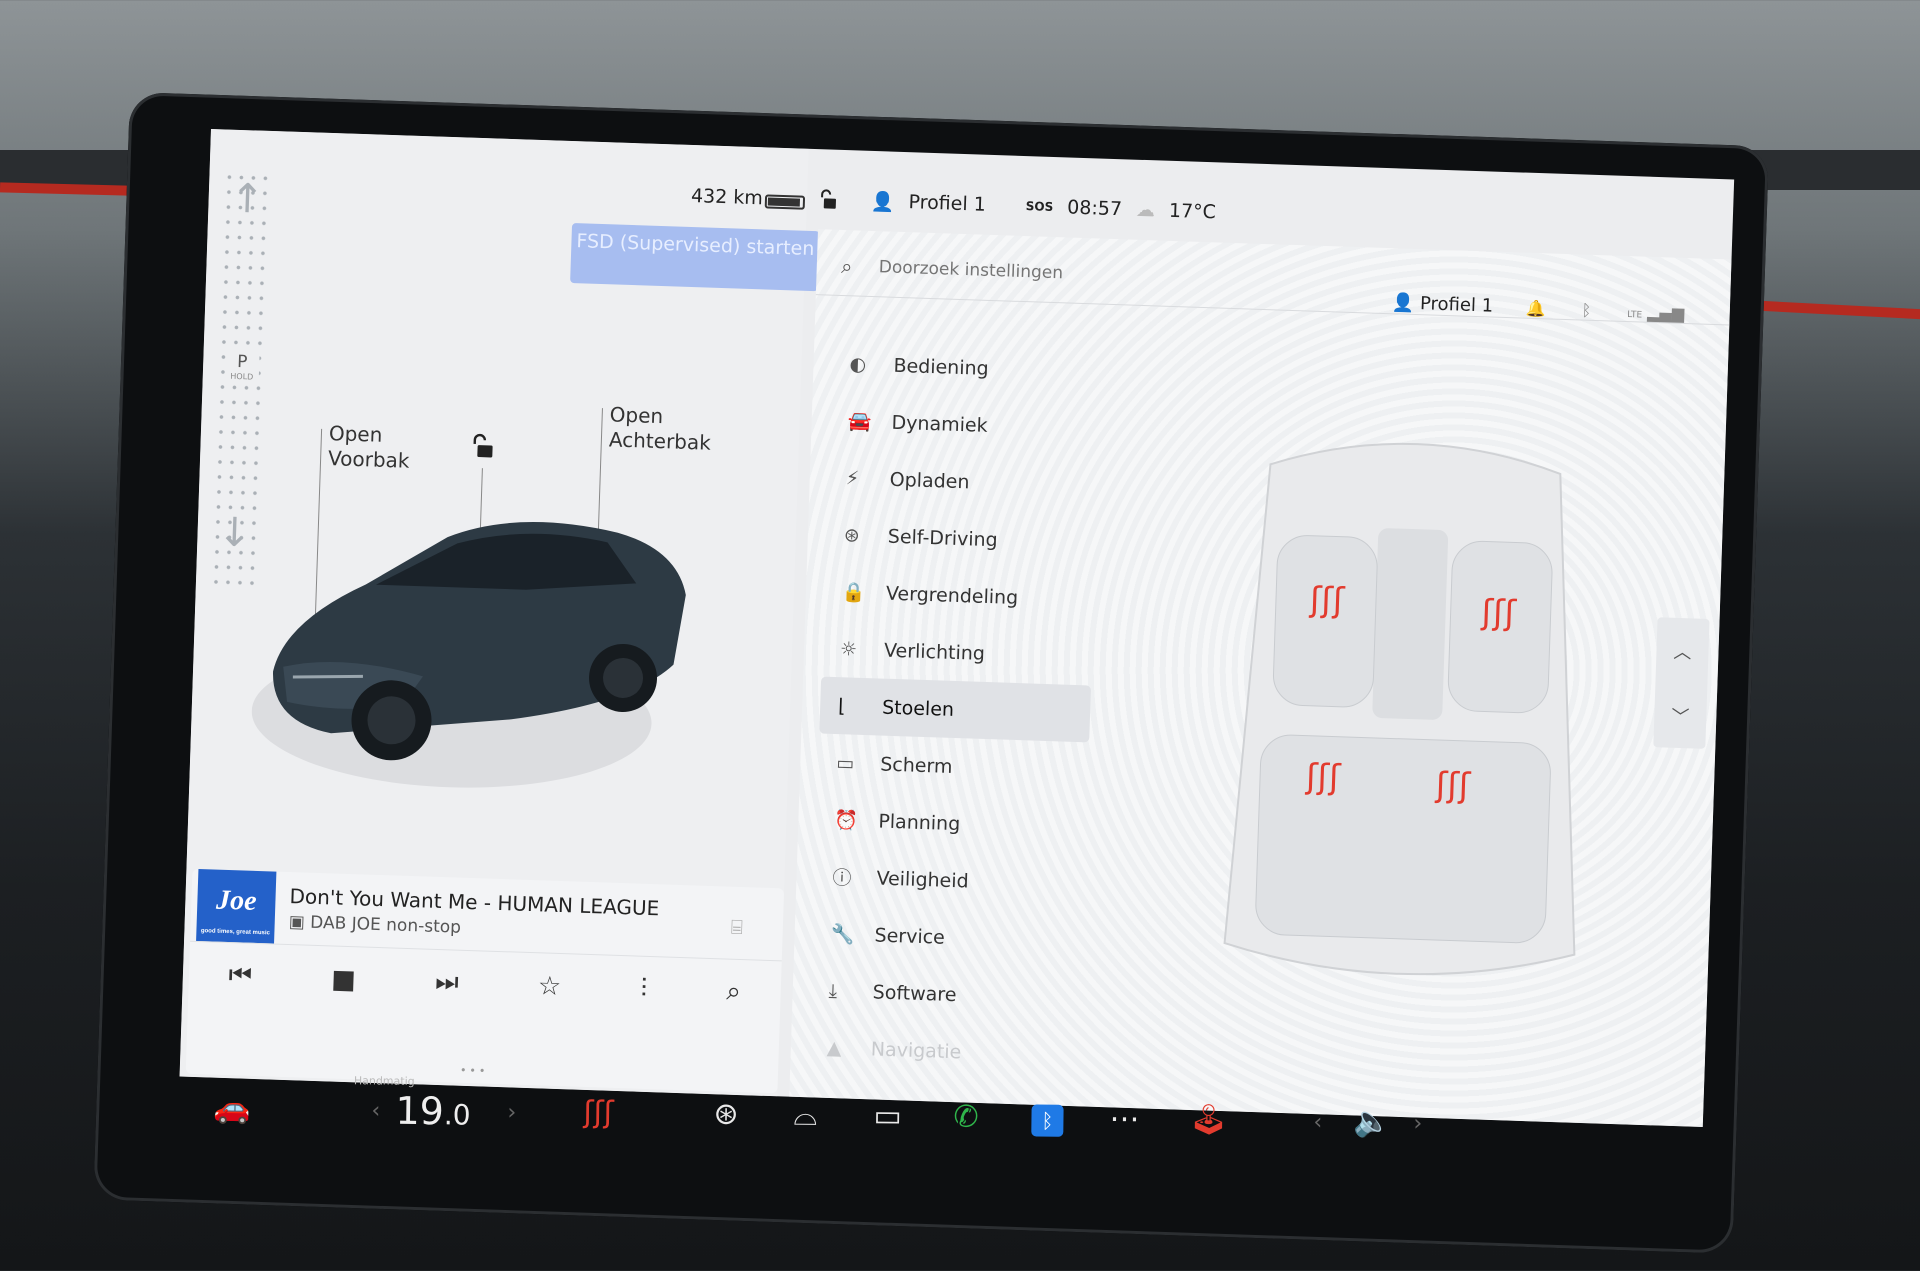  What do you see at coordinates (468, 655) in the screenshot?
I see `vehicle-3d-model` at bounding box center [468, 655].